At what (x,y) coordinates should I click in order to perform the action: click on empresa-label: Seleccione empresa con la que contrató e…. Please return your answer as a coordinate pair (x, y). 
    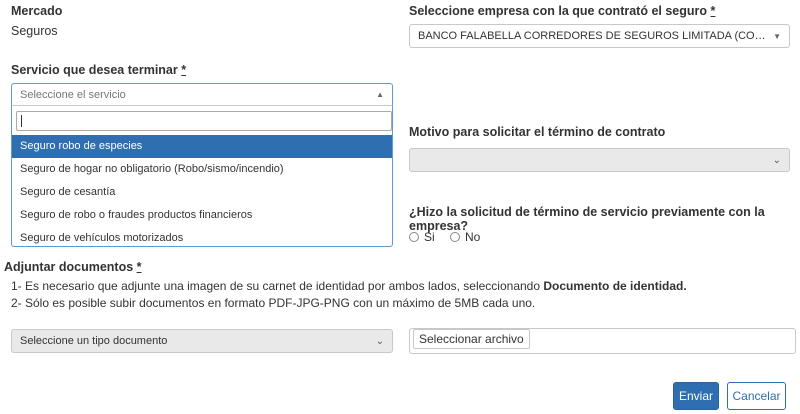
    Looking at the image, I should click on (562, 11).